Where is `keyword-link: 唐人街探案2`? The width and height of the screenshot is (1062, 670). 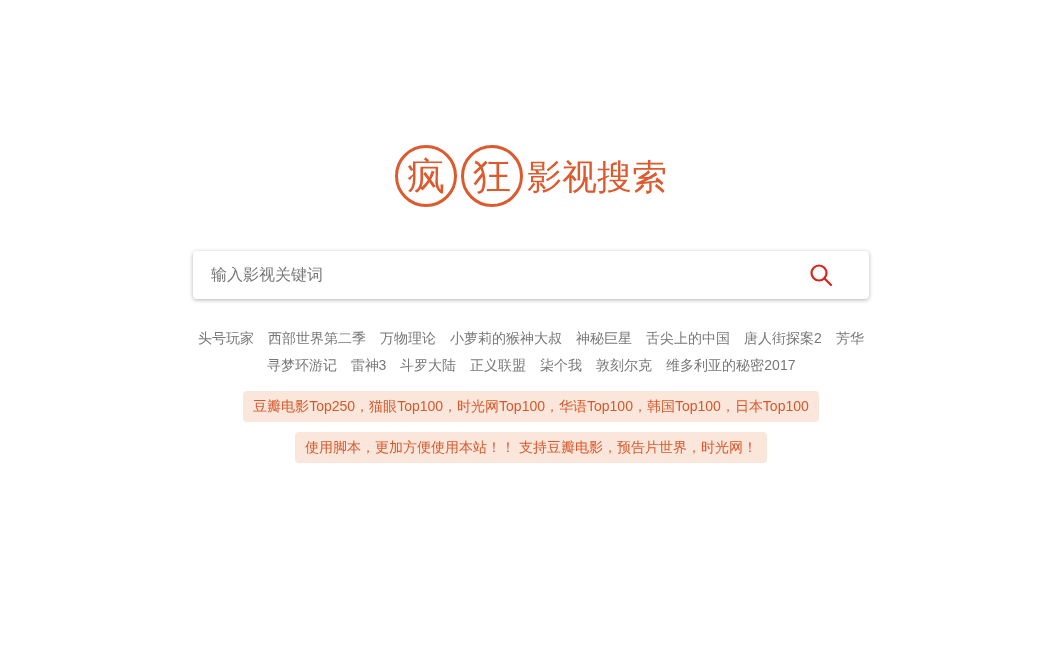 keyword-link: 唐人街探案2 is located at coordinates (783, 338).